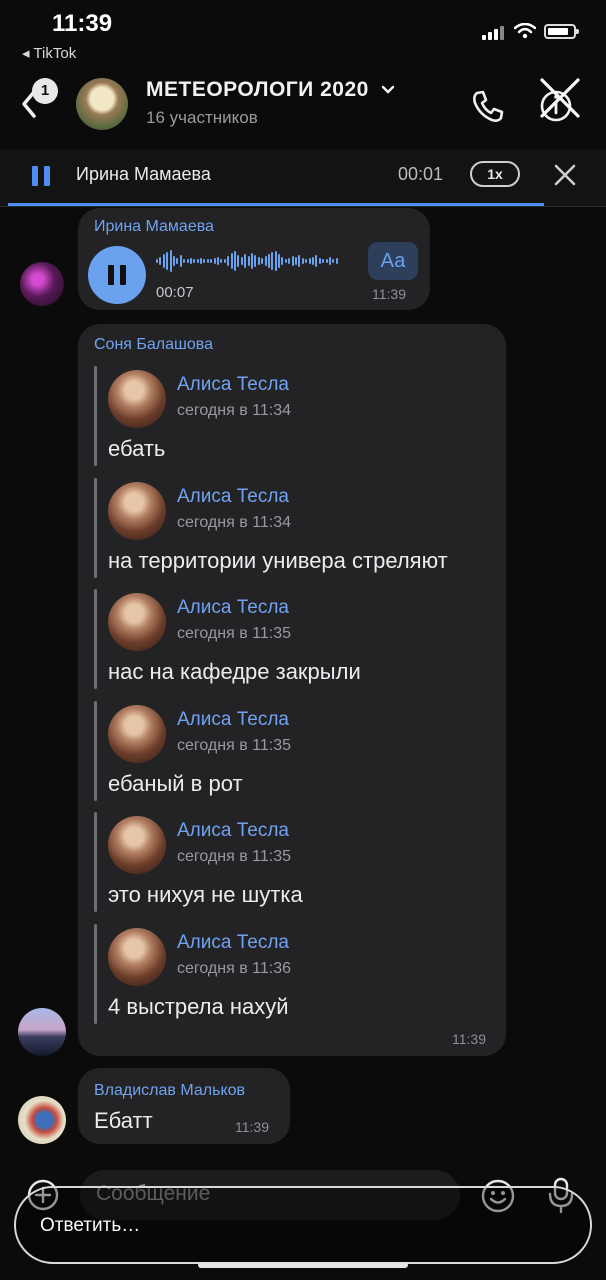  Describe the element at coordinates (42, 284) in the screenshot. I see `avatar-irina` at that location.